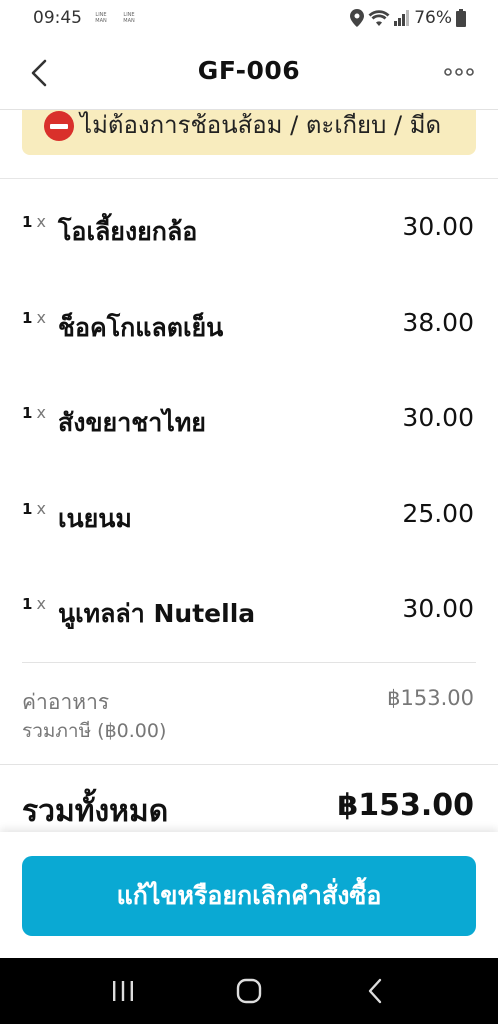 This screenshot has height=1024, width=498. I want to click on item-name: สังขยาชาไทย, so click(132, 422).